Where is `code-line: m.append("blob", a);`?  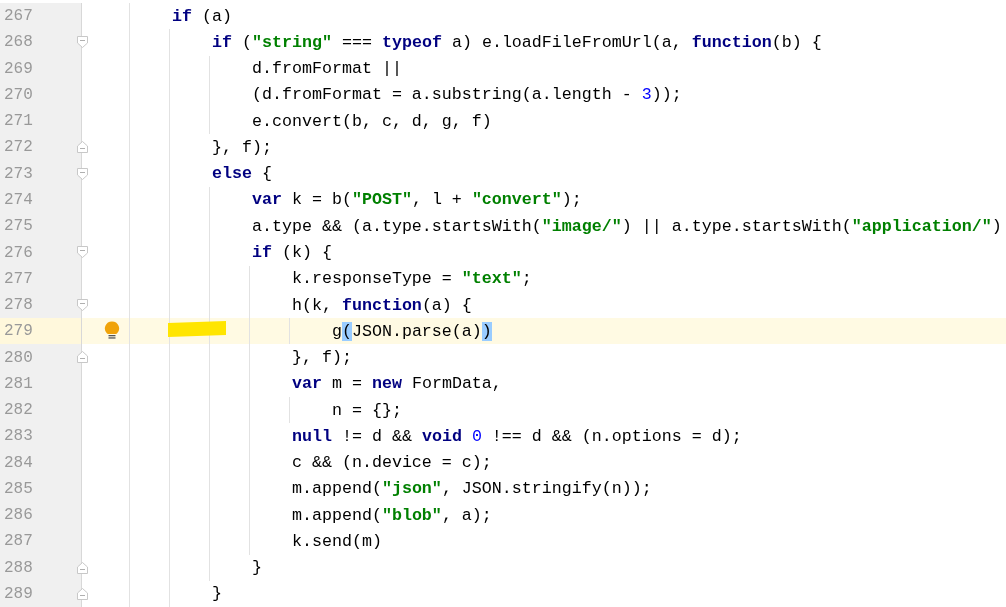 code-line: m.append("blob", a); is located at coordinates (391, 515).